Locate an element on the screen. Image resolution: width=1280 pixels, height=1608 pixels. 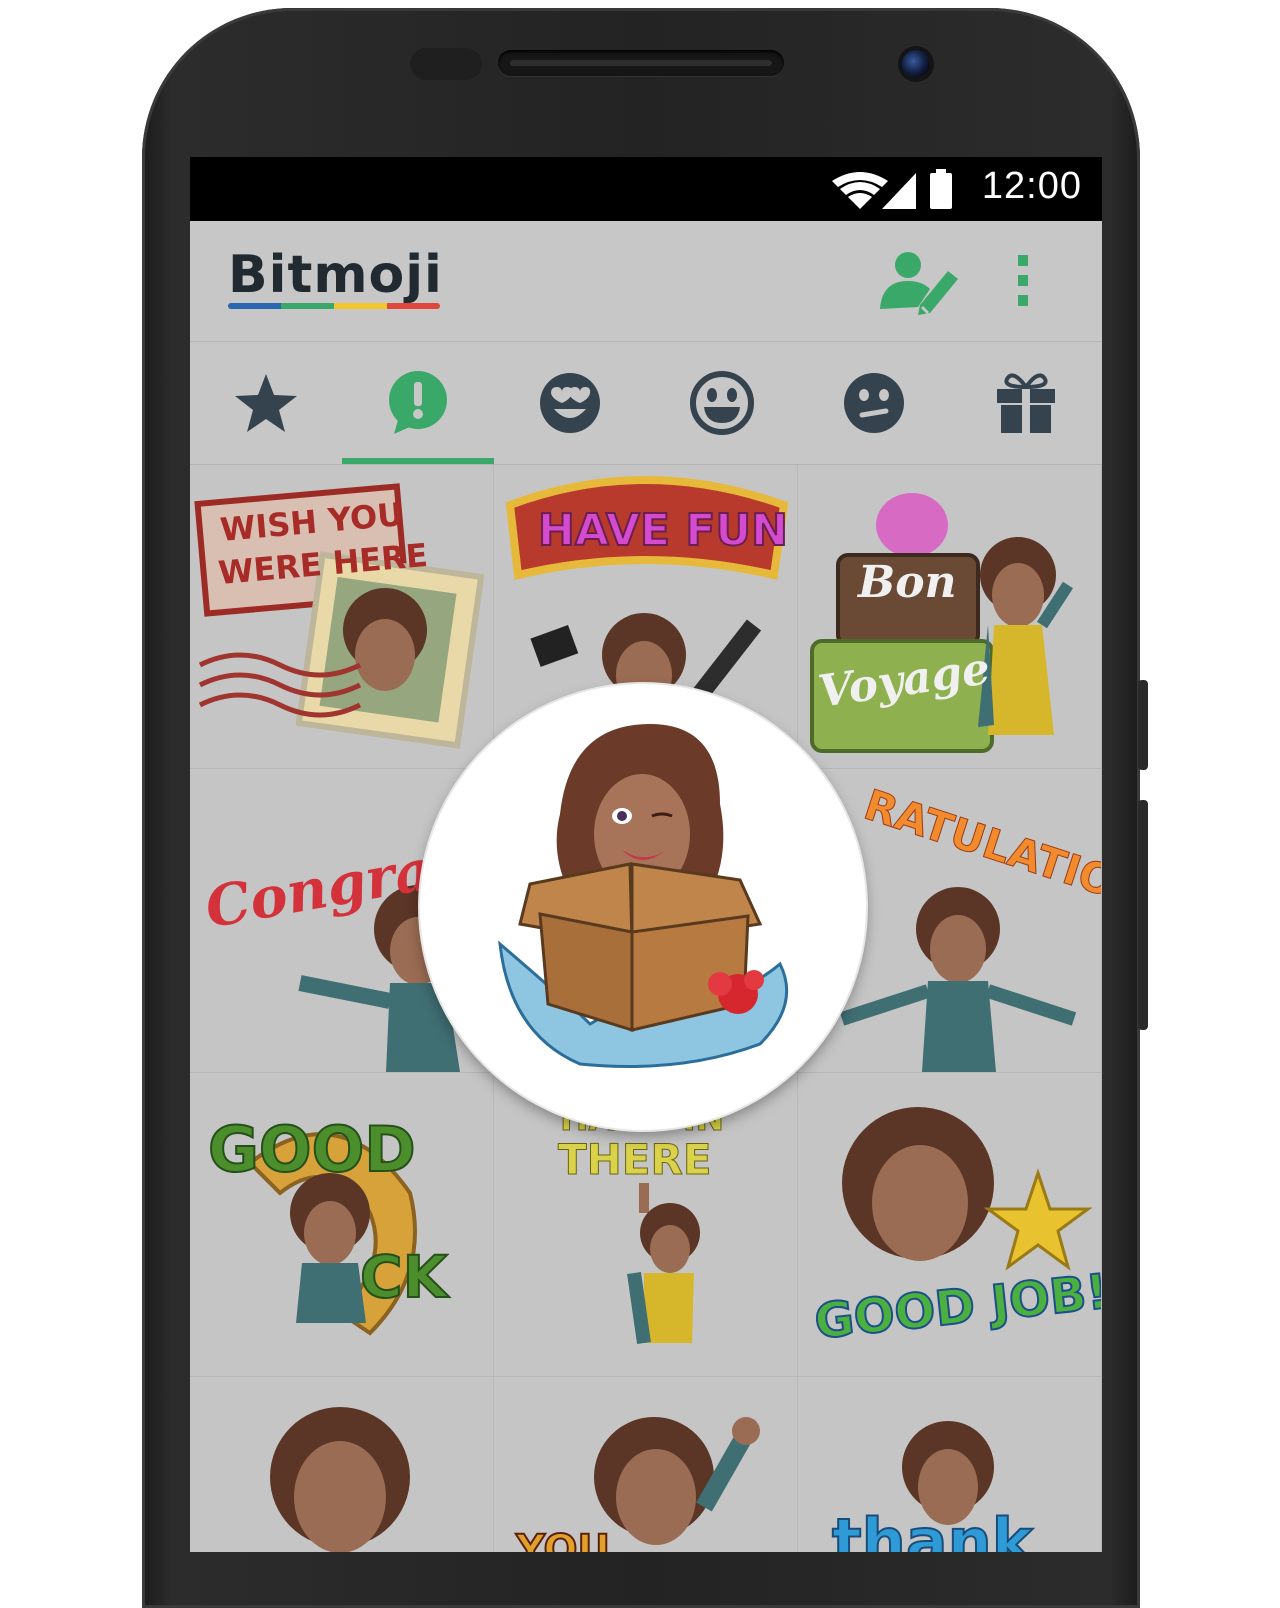
wifi-icon is located at coordinates (860, 190).